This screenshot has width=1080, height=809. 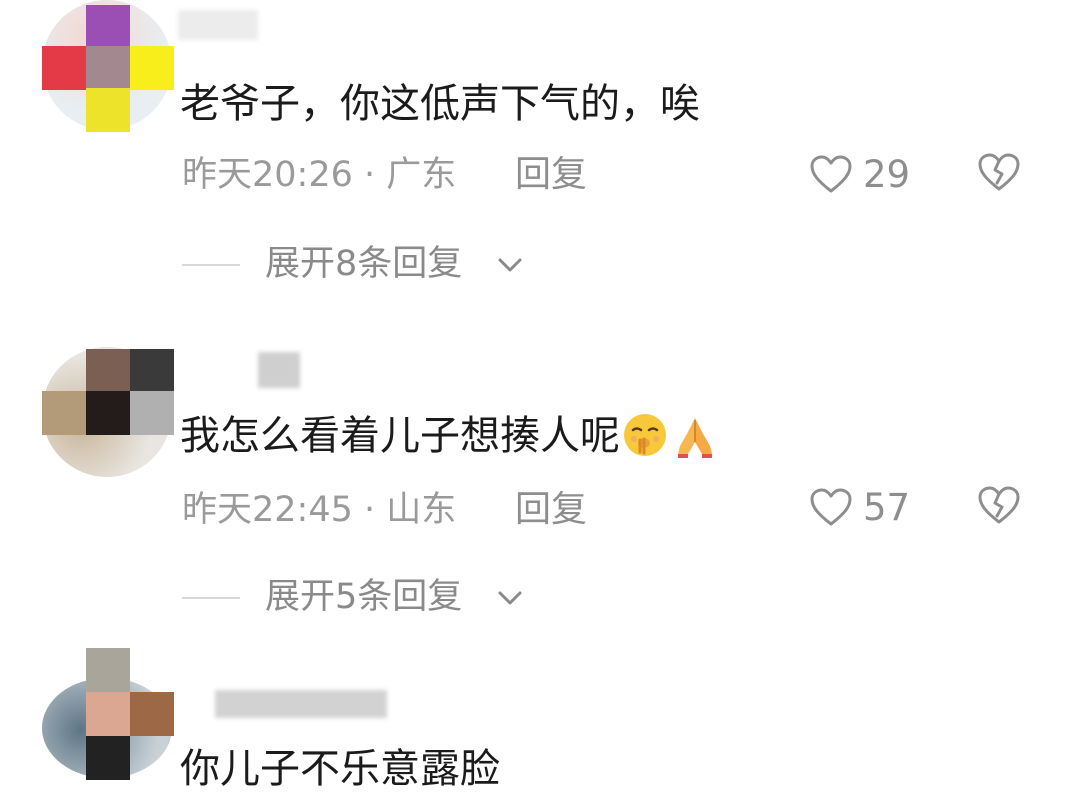 I want to click on comment-text: 你儿子不乐意露脸, so click(x=340, y=769).